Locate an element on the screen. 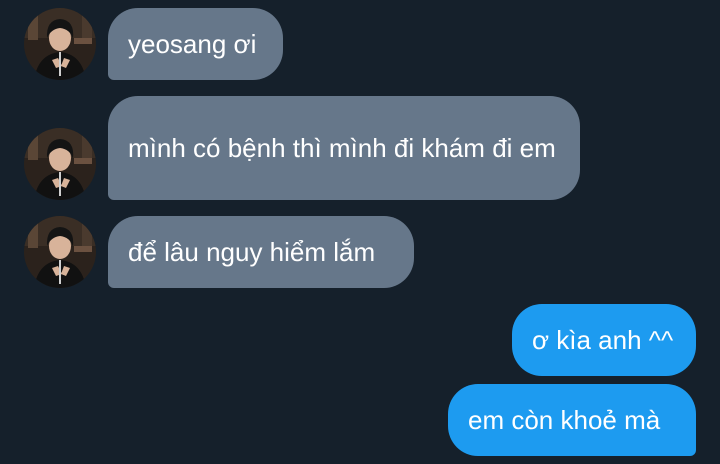  message-bubble-incoming: yeosang ơi is located at coordinates (195, 44).